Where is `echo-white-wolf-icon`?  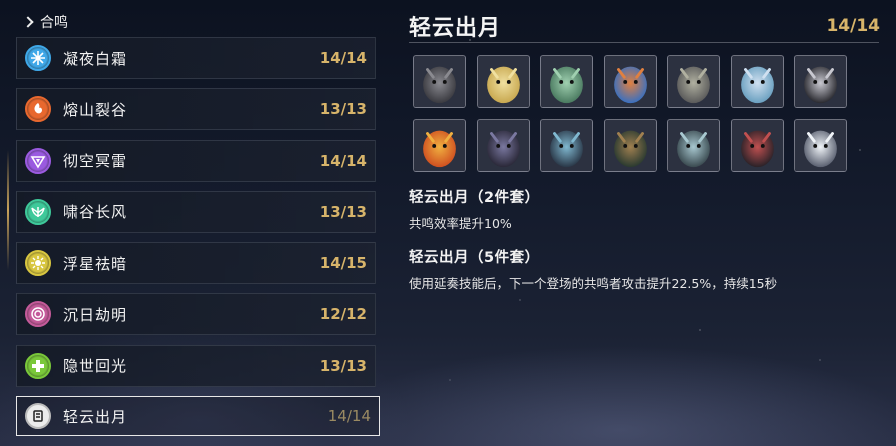 echo-white-wolf-icon is located at coordinates (820, 145).